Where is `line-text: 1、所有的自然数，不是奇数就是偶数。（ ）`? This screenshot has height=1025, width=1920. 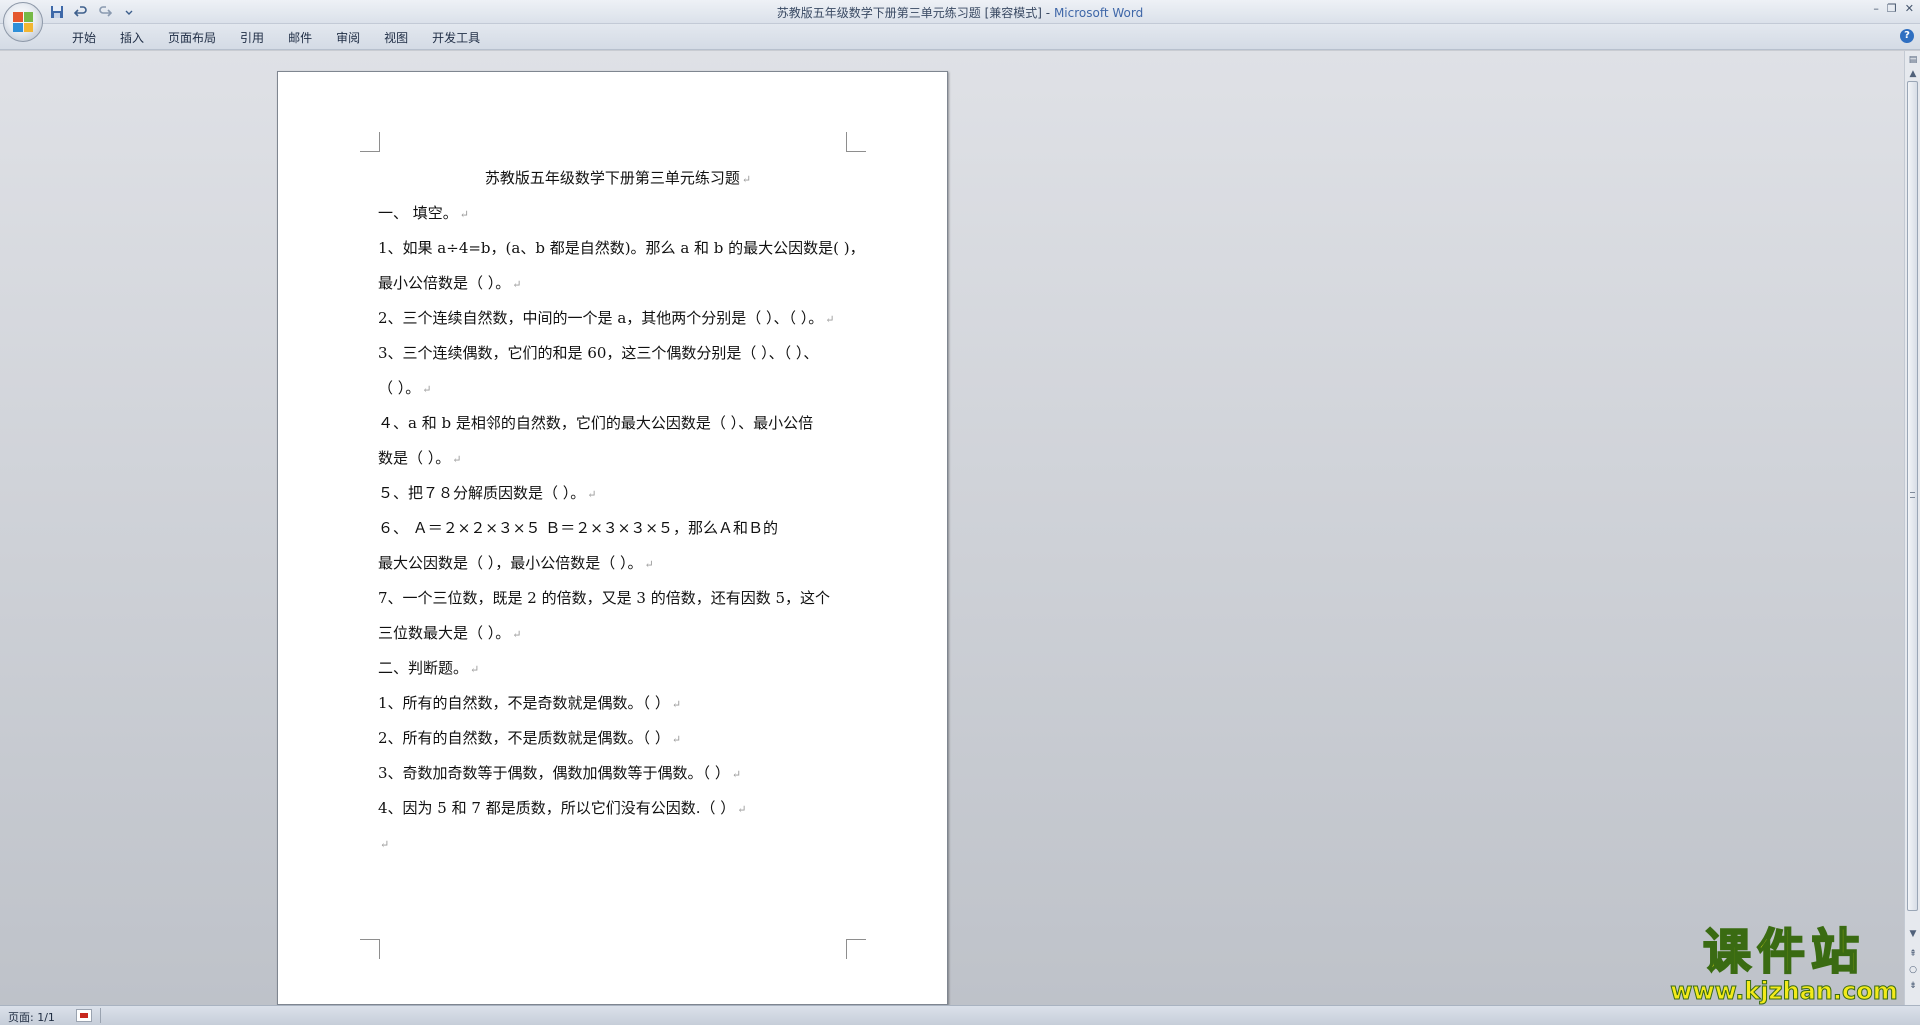 line-text: 1、所有的自然数，不是奇数就是偶数。（ ） is located at coordinates (524, 703).